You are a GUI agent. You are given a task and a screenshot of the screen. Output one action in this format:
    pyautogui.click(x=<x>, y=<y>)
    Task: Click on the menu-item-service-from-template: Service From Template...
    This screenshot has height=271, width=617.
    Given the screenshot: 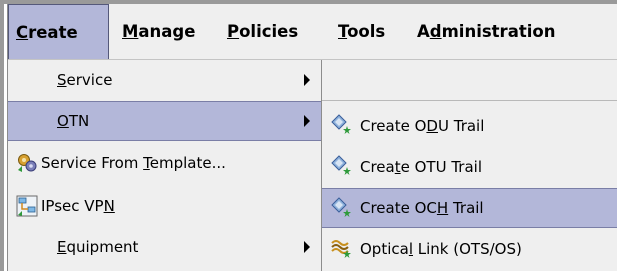 What is the action you would take?
    pyautogui.click(x=164, y=163)
    